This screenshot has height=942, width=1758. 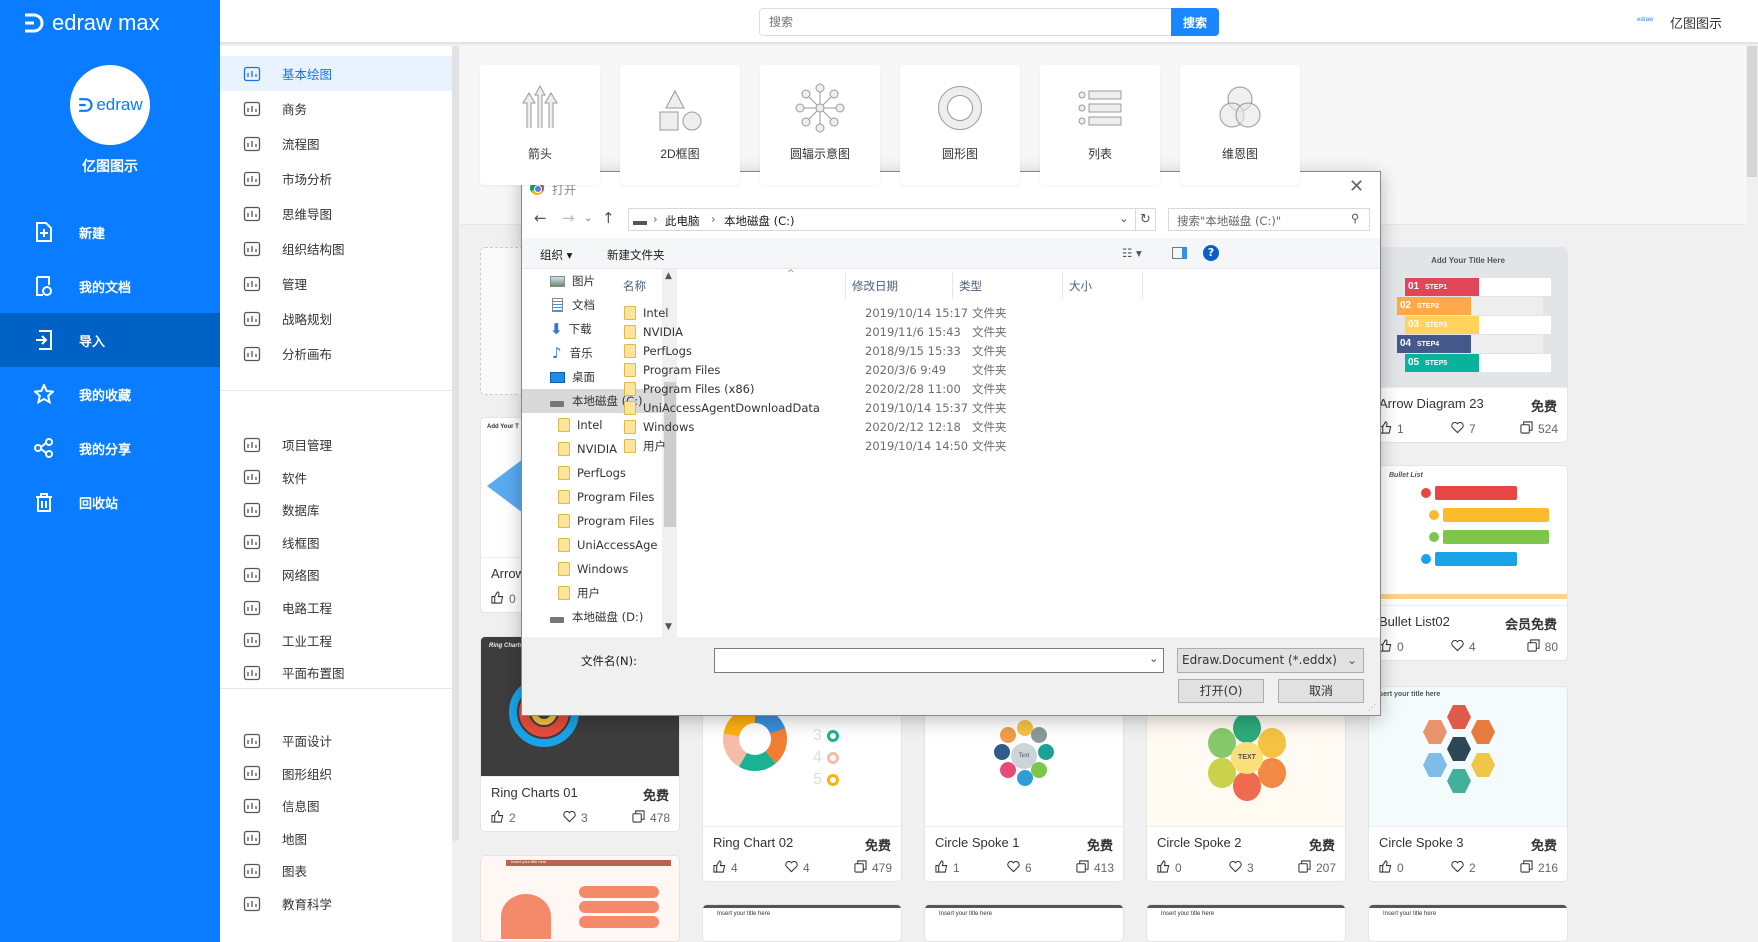 I want to click on scroll-down-icon: ▼, so click(x=668, y=627).